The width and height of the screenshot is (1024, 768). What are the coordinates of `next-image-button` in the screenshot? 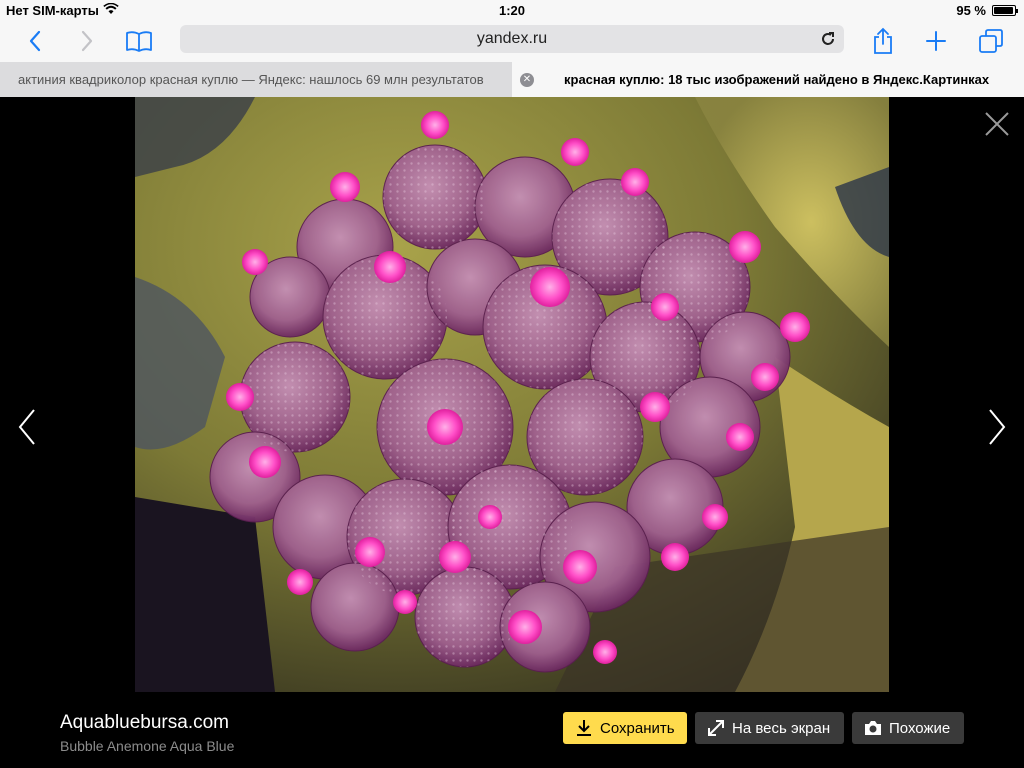 It's located at (997, 427).